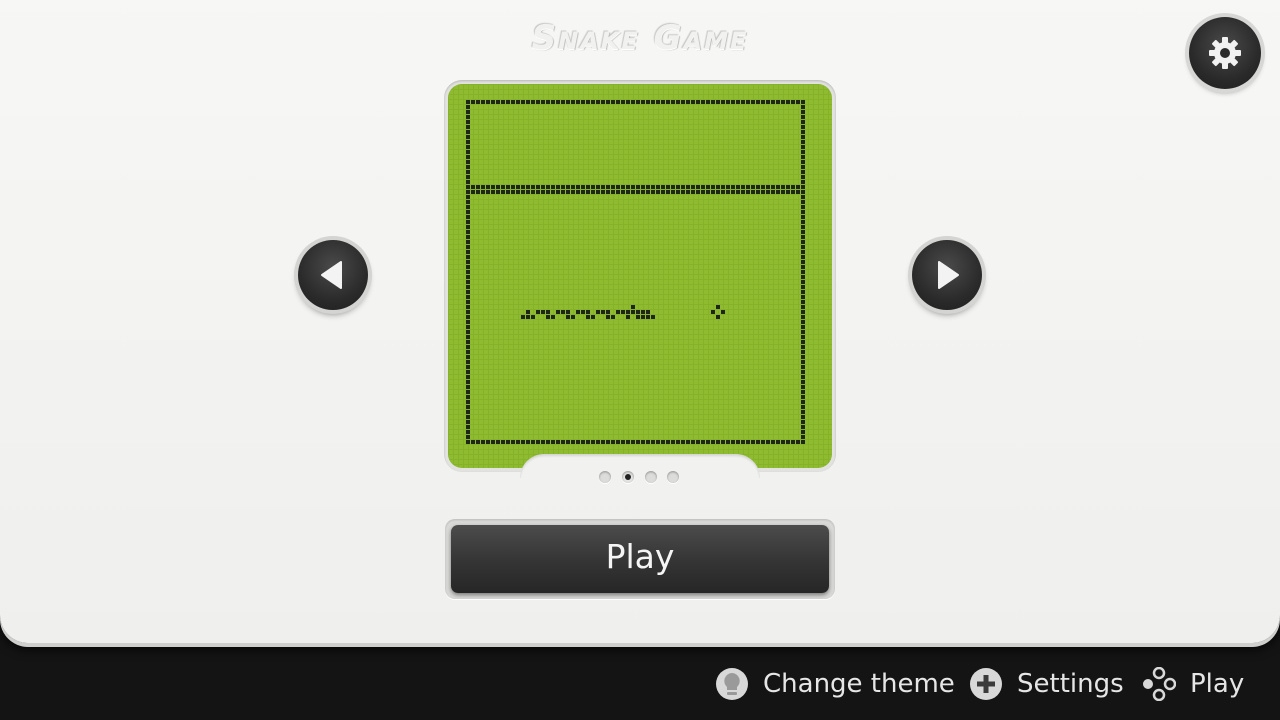 This screenshot has height=720, width=1280. I want to click on next-button, so click(947, 275).